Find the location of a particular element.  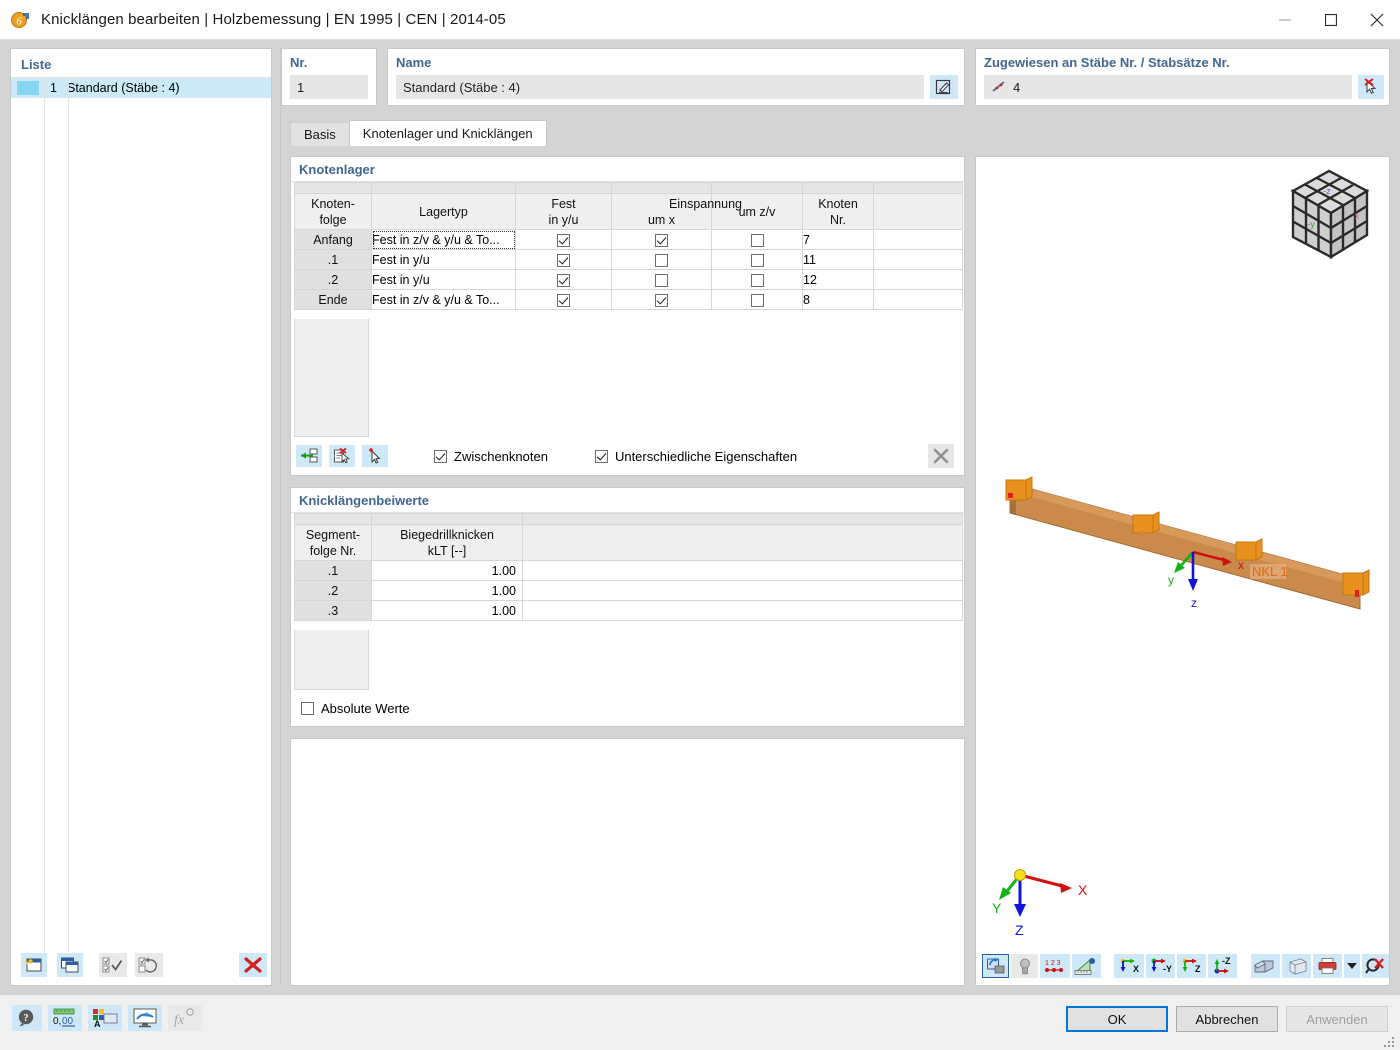

unterschiedliche-eigenschaften-checkbox is located at coordinates (601, 456).